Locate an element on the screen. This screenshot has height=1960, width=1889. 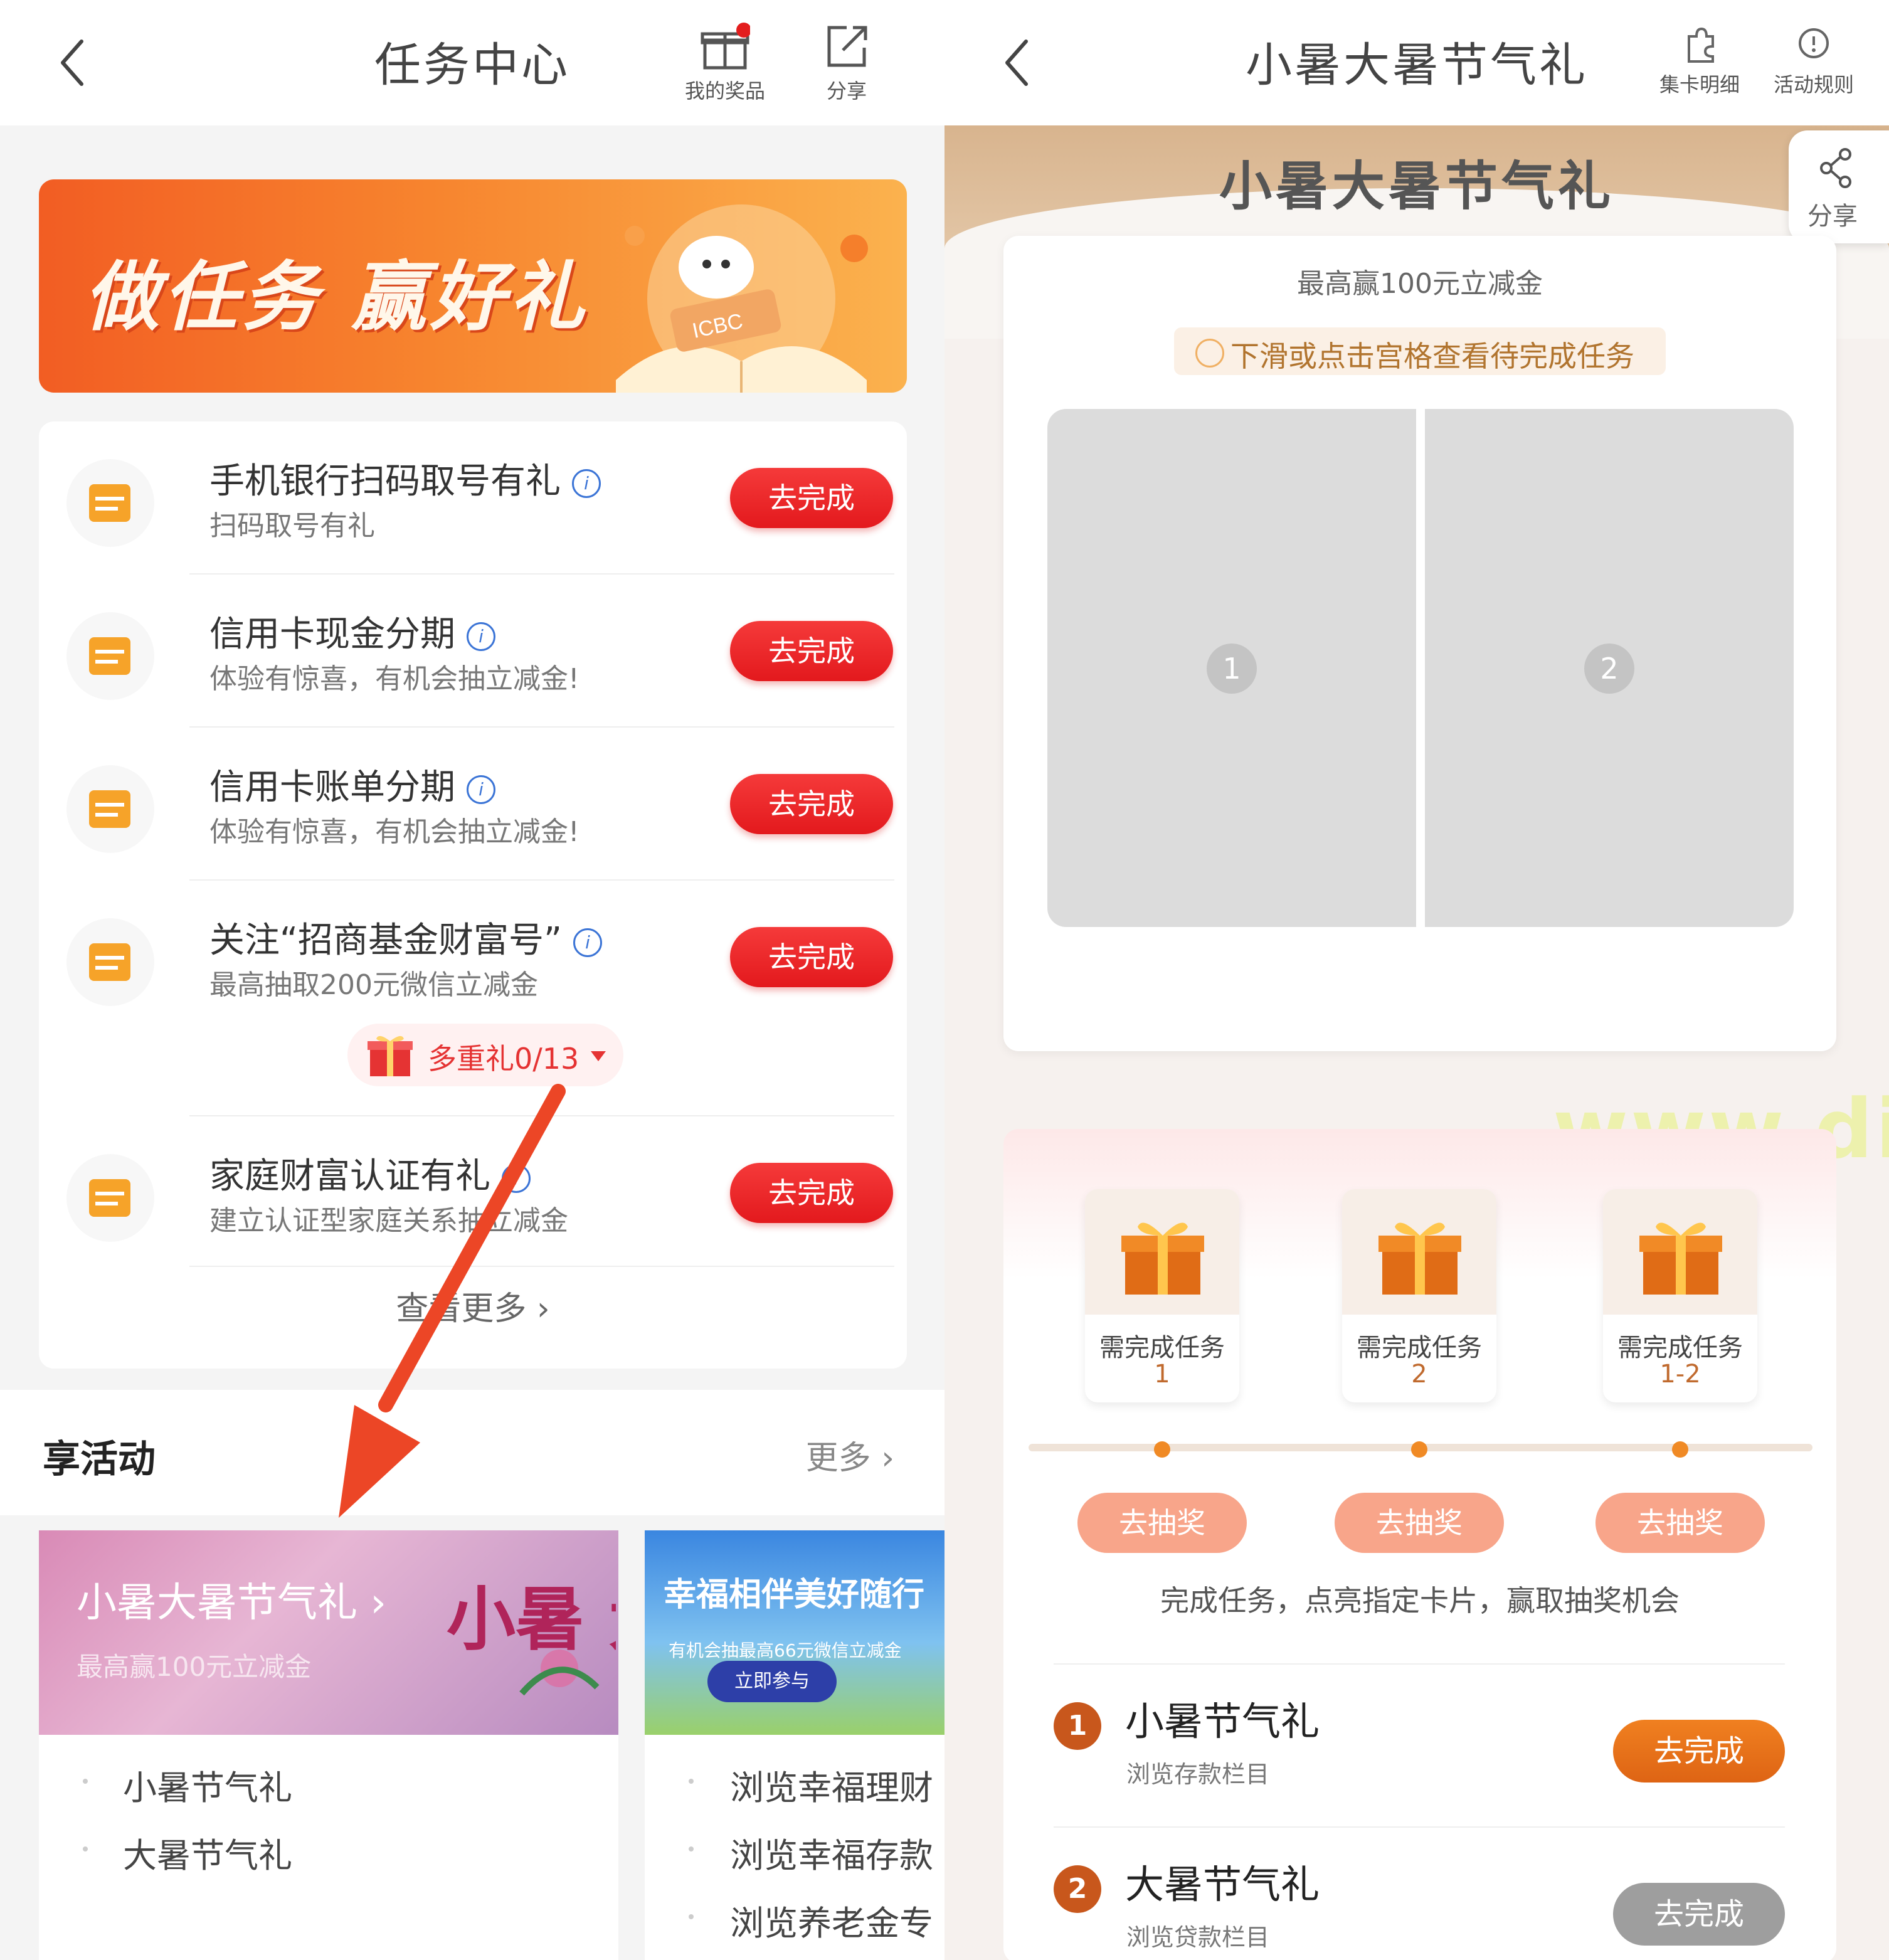
activity-card-happiness: 幸福相伴美好随行 有机会抽最高66元微信立减金 立即参与 is located at coordinates (795, 1633).